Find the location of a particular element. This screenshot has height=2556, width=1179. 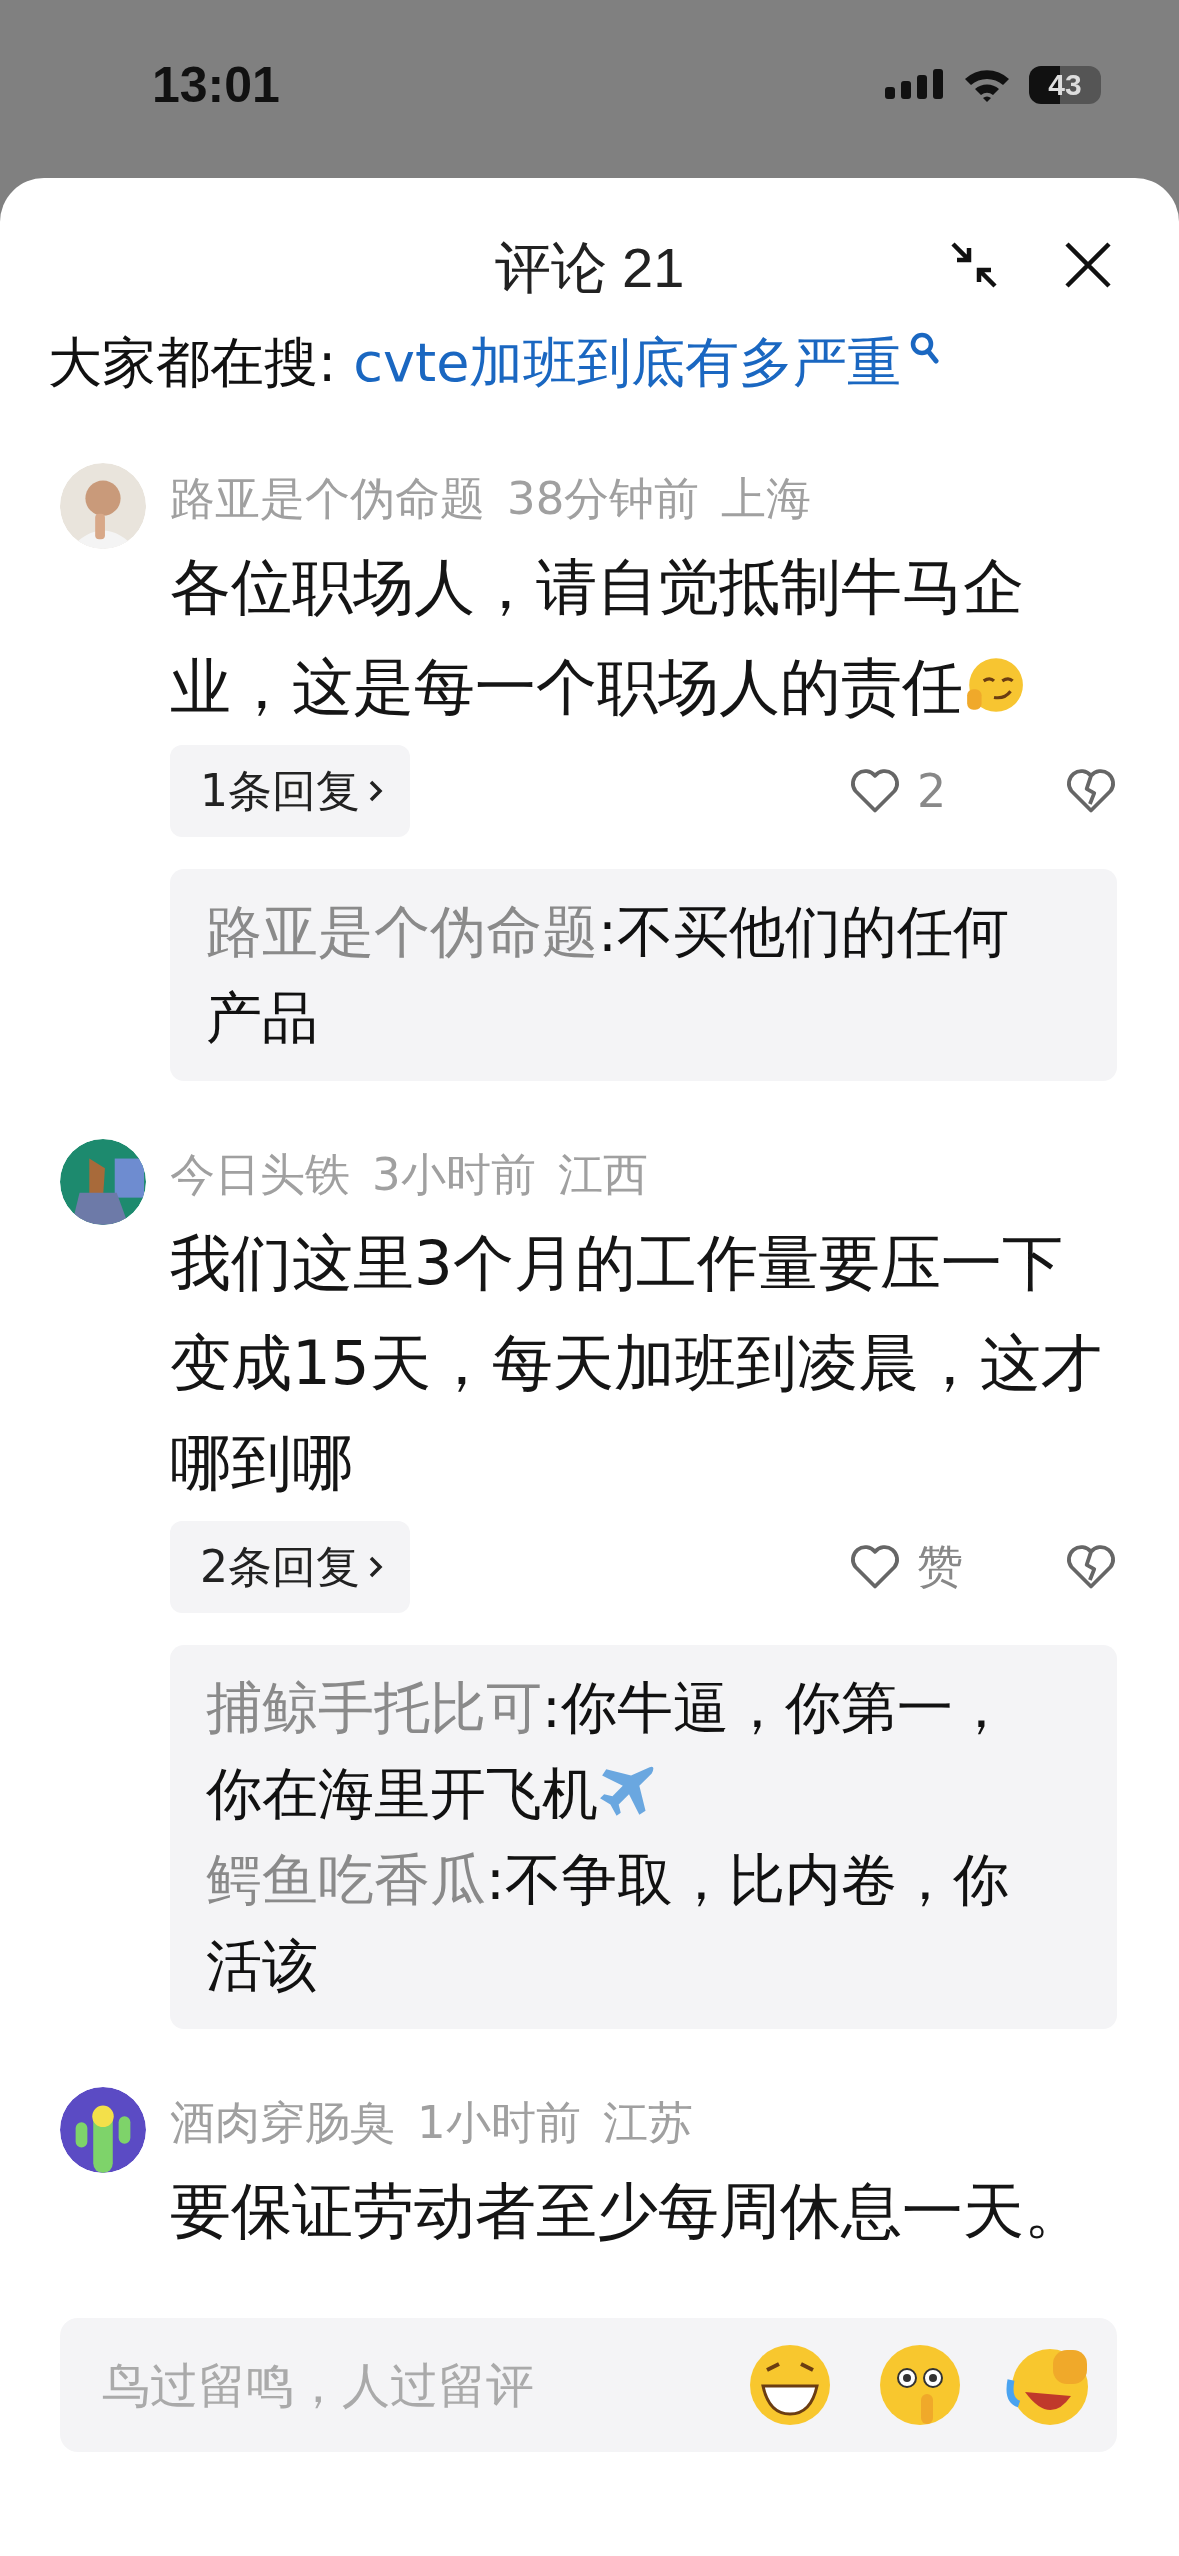

like-count: 赞 is located at coordinates (940, 1566).